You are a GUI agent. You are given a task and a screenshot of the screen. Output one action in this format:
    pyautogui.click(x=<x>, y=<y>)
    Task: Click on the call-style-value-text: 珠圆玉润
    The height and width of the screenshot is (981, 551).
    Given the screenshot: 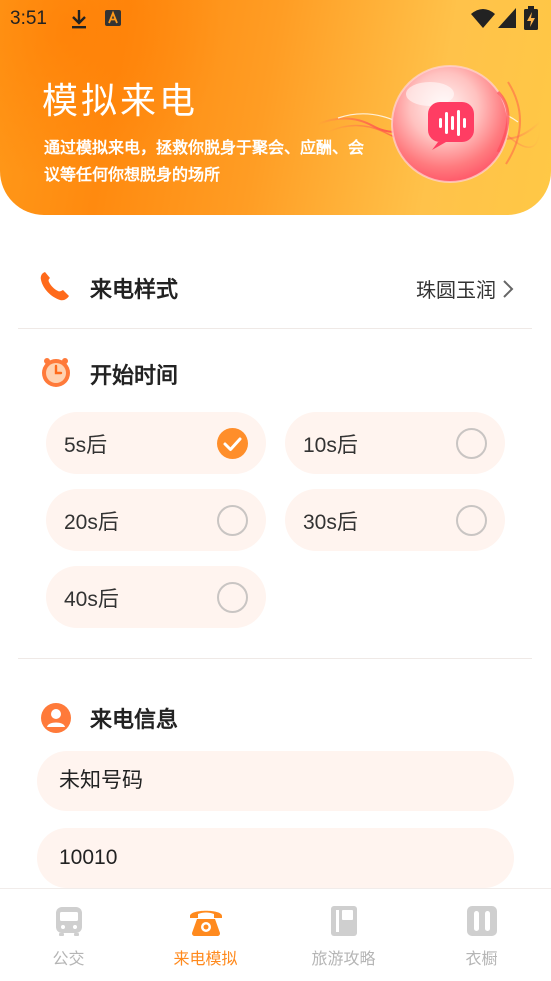 What is the action you would take?
    pyautogui.click(x=456, y=290)
    